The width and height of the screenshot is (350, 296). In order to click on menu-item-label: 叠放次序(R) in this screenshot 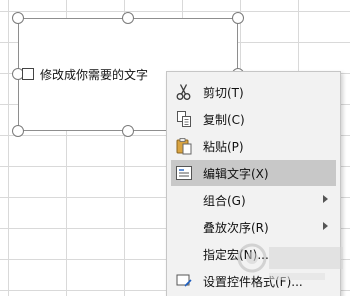, I will do `click(236, 228)`.